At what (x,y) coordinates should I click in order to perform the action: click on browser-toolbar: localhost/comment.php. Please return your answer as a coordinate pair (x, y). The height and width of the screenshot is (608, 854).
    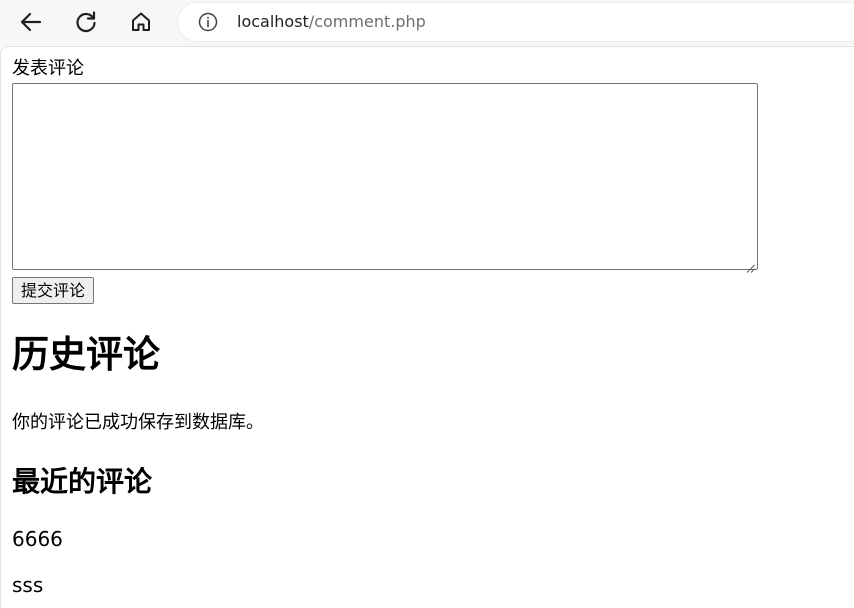
    Looking at the image, I should click on (427, 22).